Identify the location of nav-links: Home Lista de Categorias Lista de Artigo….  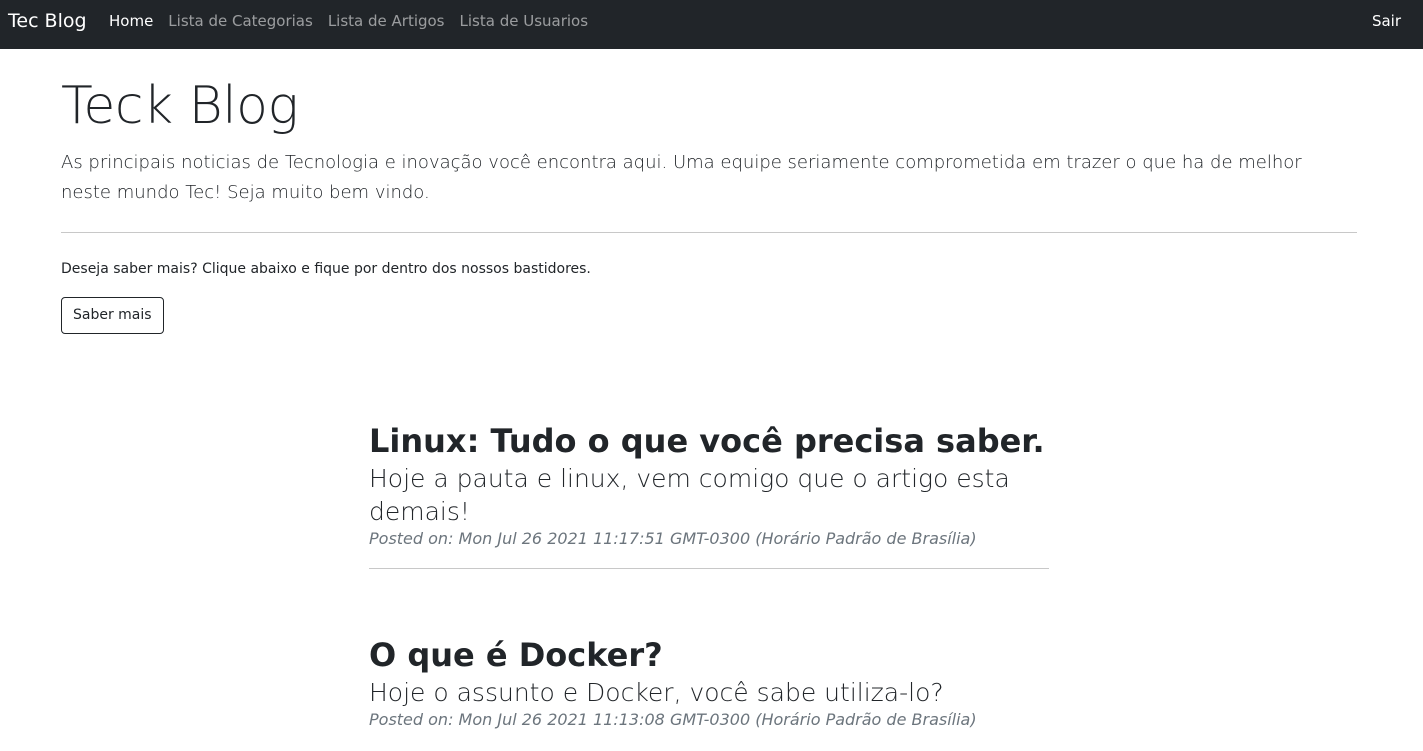
(348, 21).